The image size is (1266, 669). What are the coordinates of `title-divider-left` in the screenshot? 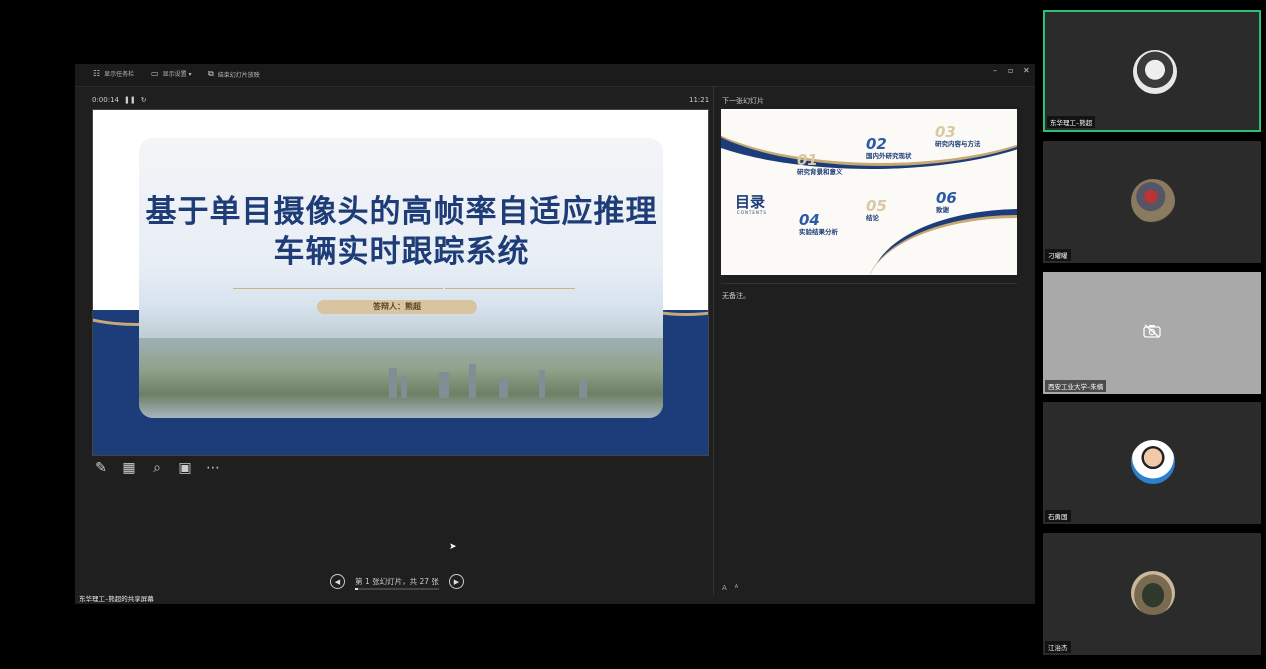 It's located at (338, 288).